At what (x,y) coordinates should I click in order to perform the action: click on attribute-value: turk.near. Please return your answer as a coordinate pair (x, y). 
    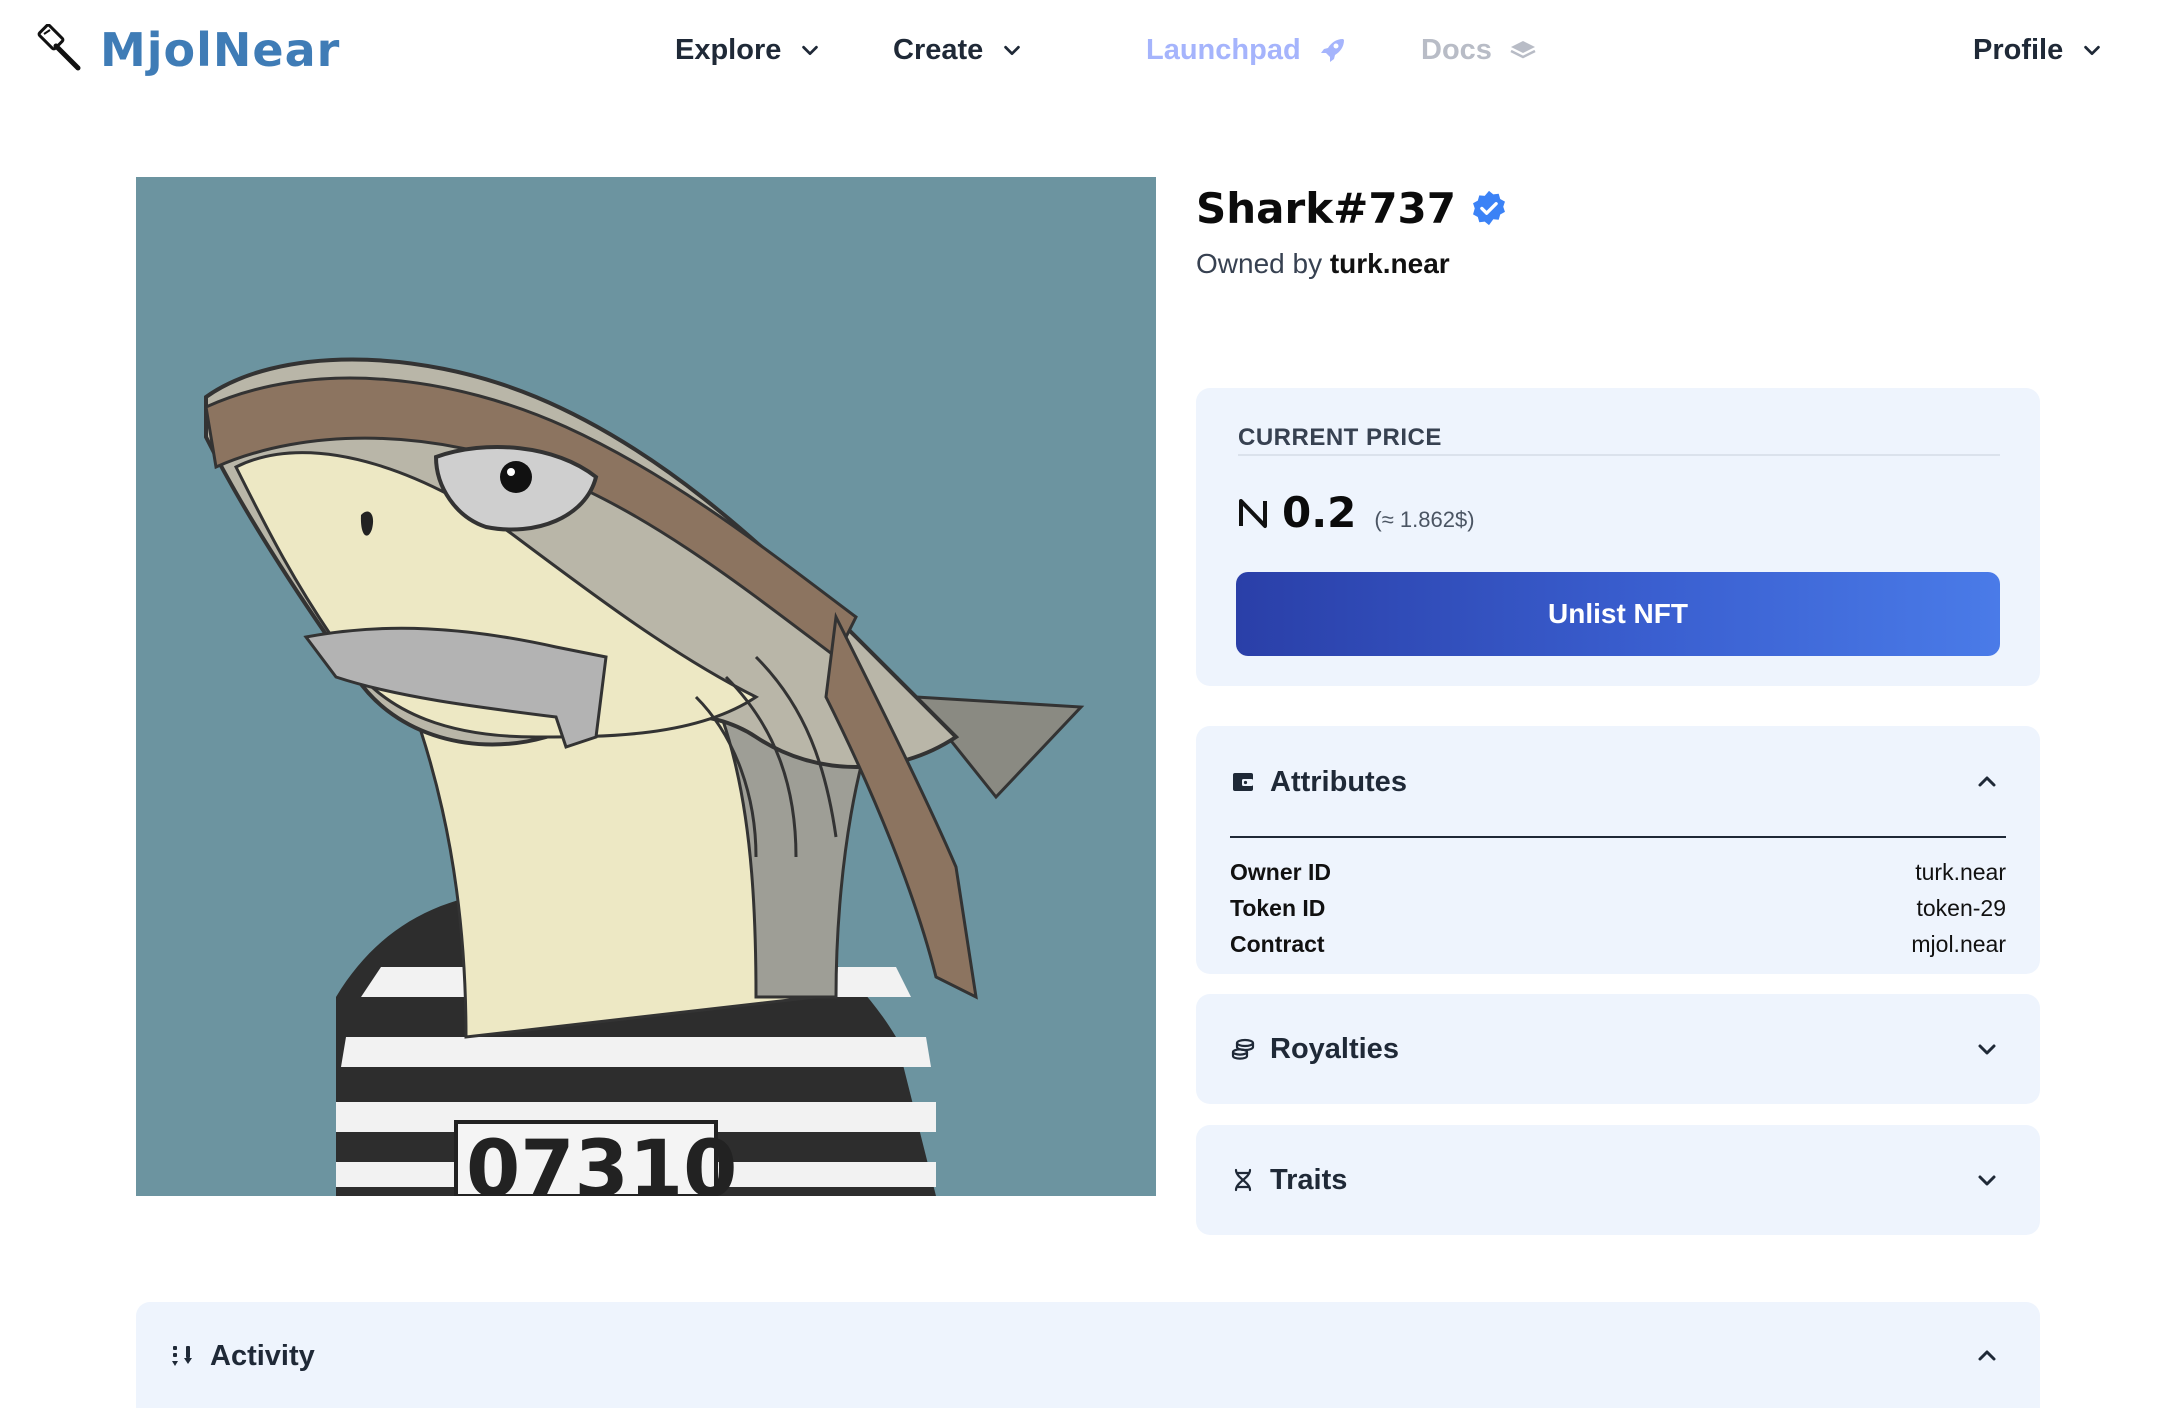
    Looking at the image, I should click on (1960, 871).